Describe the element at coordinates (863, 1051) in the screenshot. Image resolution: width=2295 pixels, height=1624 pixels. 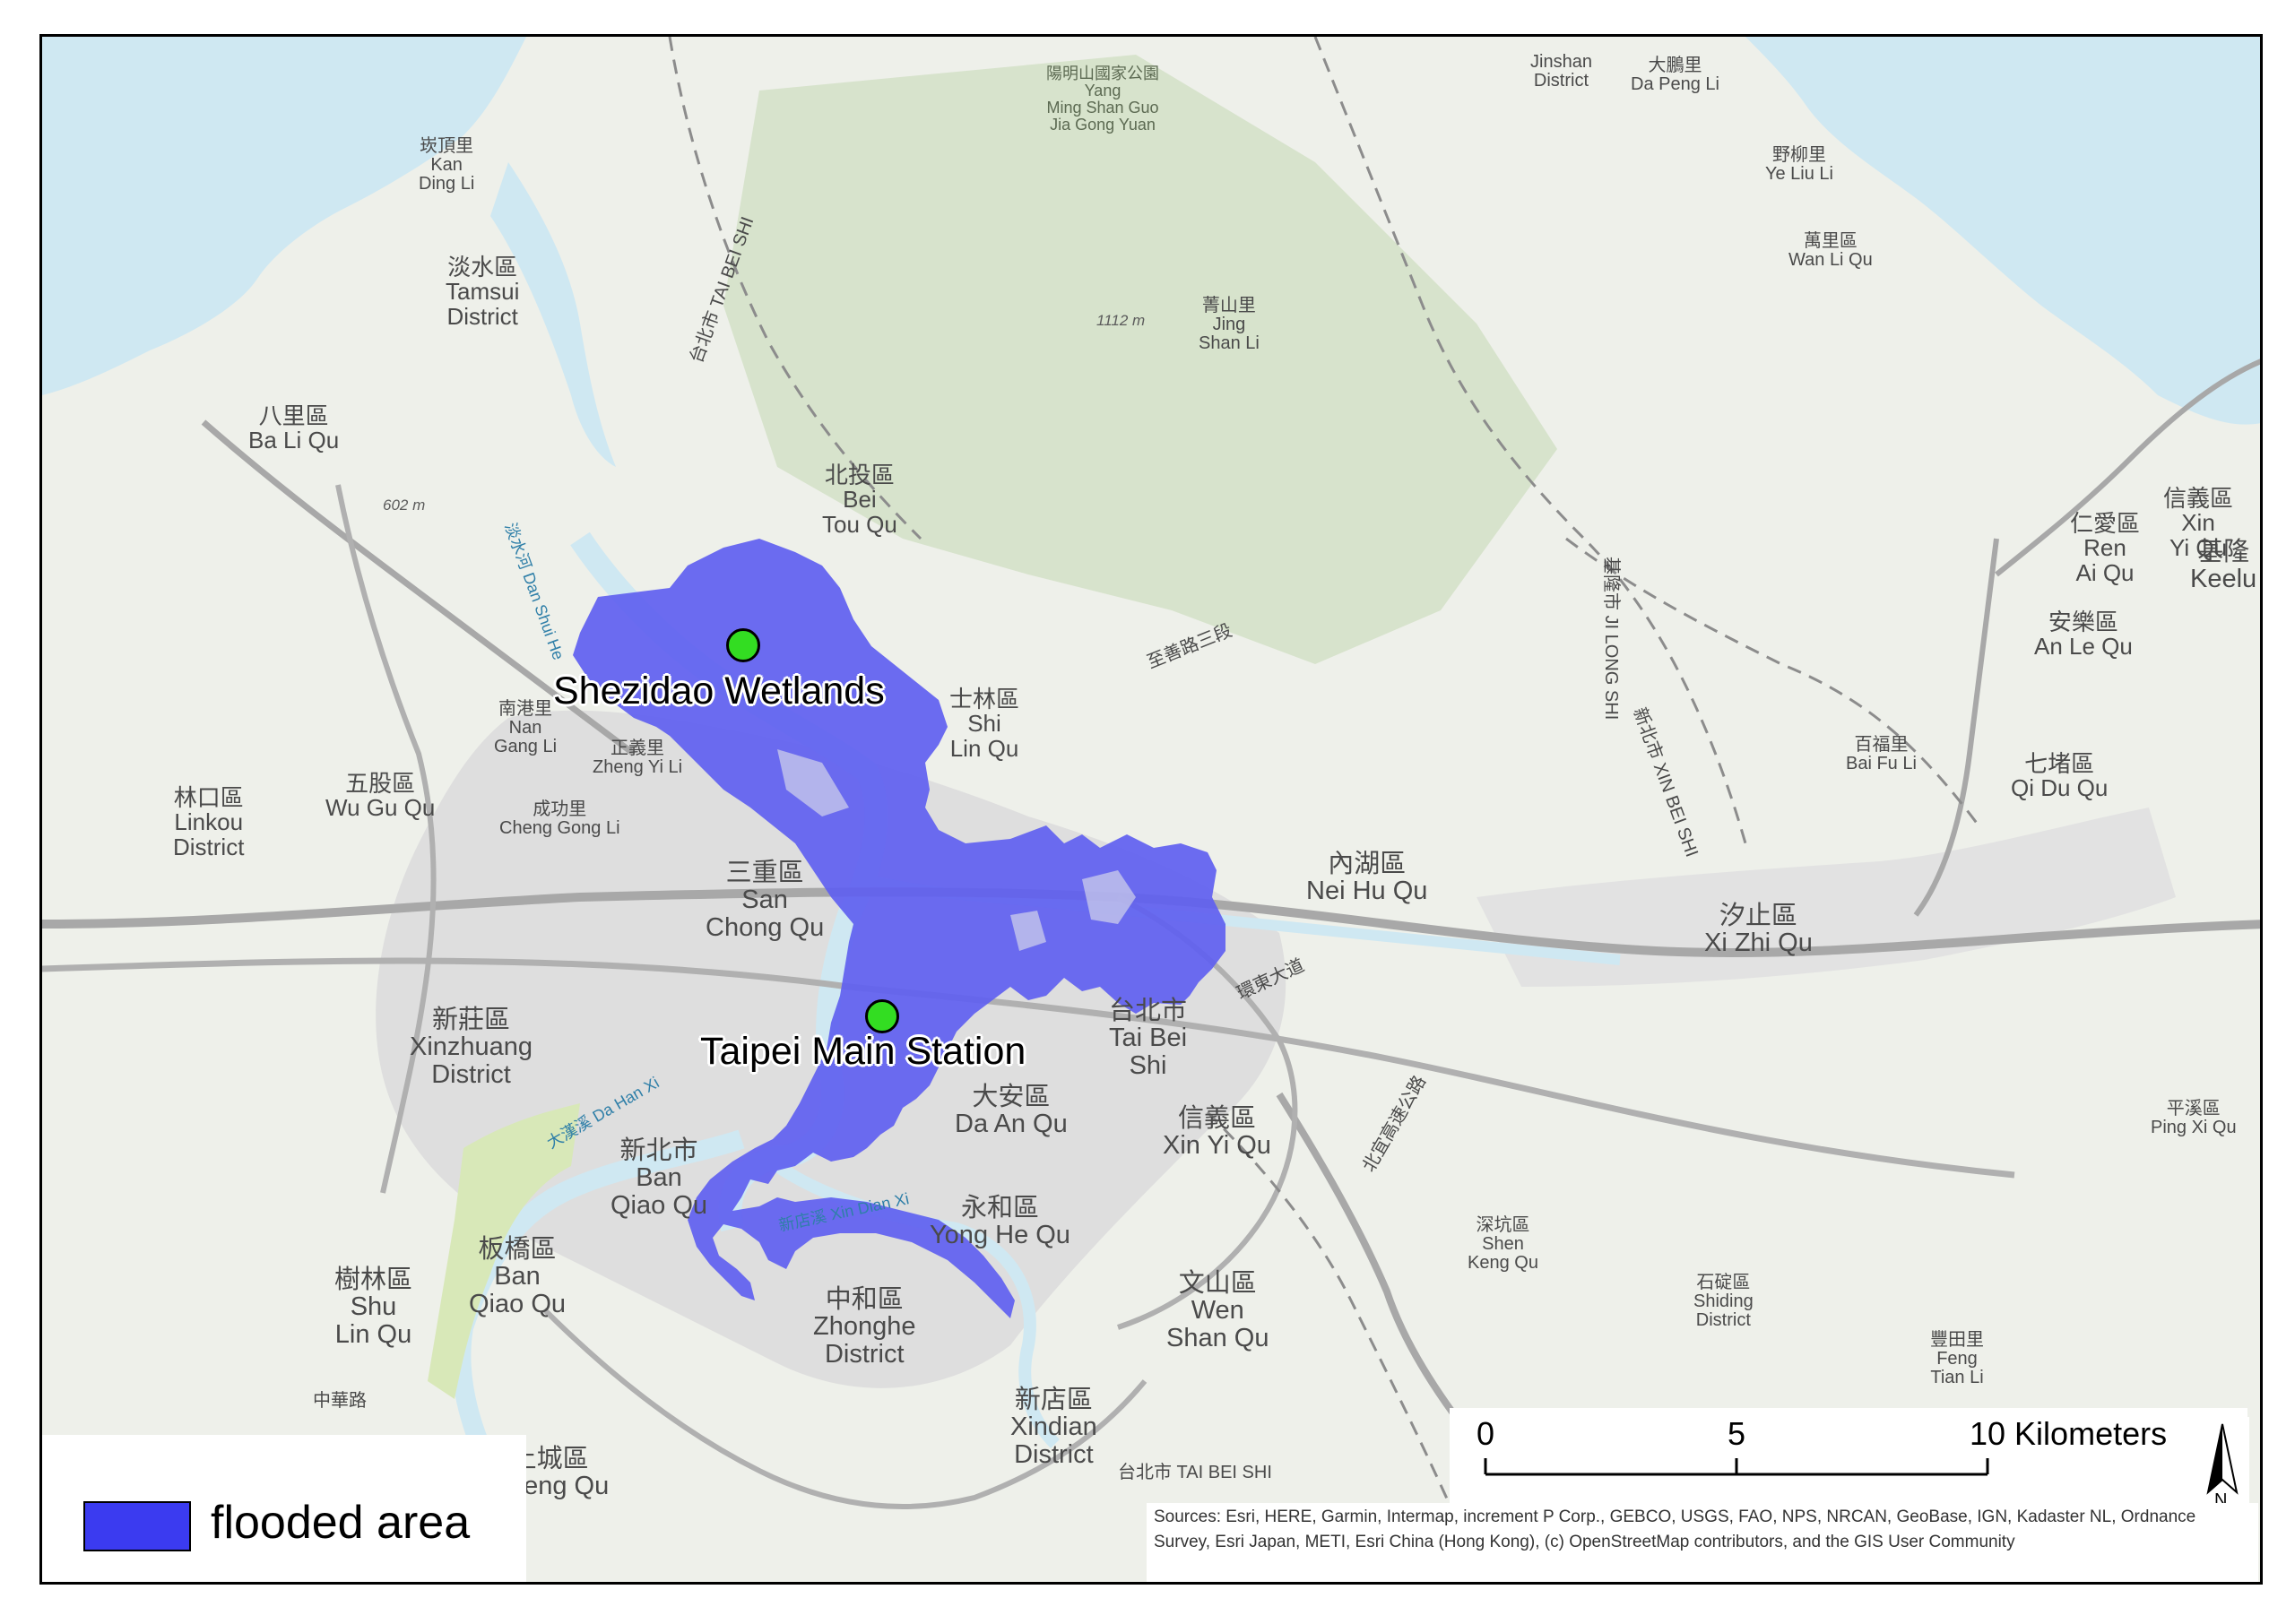
I see `taipei-main-station-label: Taipei Main Station` at that location.